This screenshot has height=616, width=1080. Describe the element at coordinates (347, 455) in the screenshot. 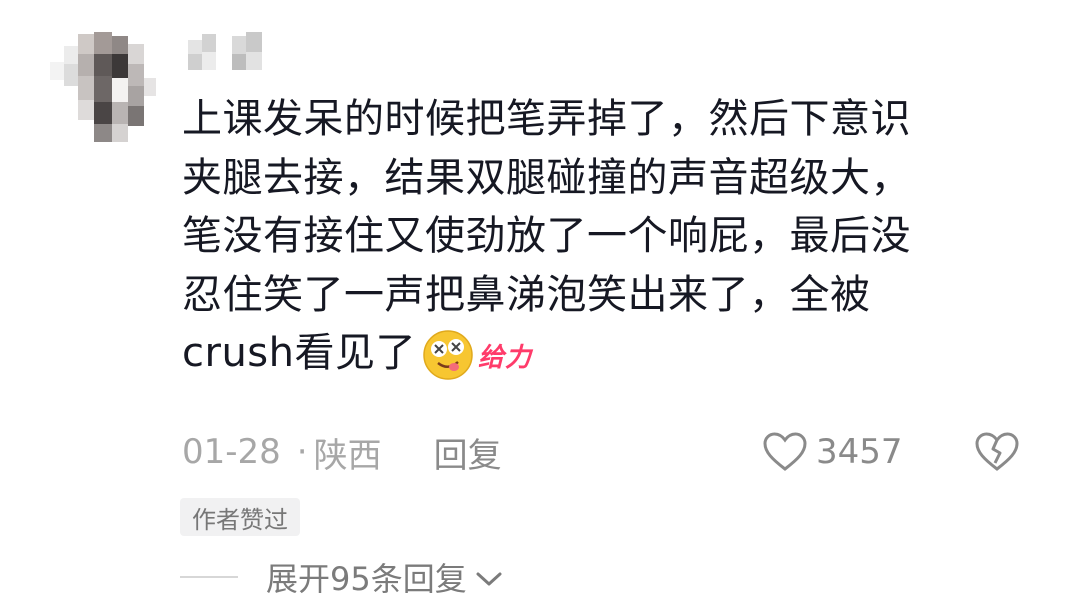

I see `comment-location: 陕西` at that location.